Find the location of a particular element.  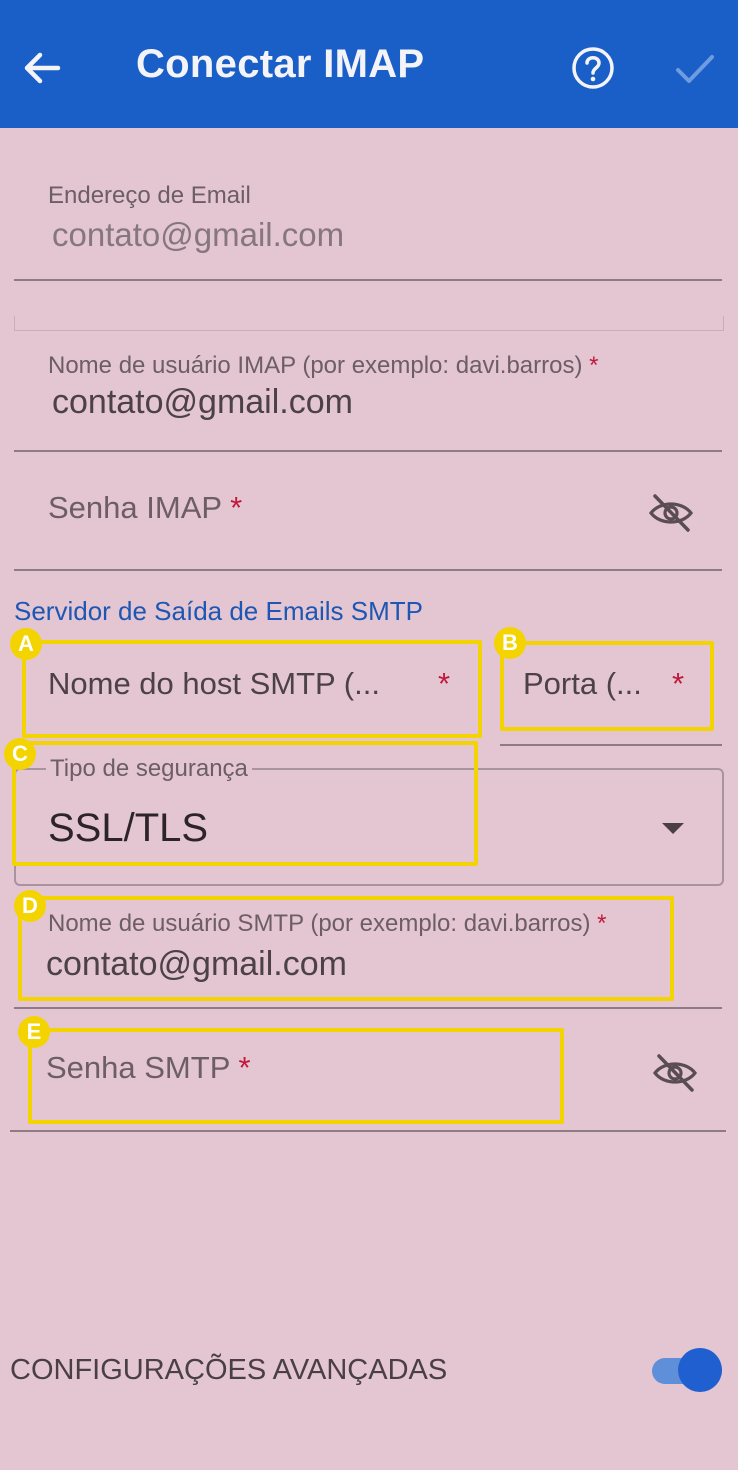

highlight-box-d is located at coordinates (346, 948).